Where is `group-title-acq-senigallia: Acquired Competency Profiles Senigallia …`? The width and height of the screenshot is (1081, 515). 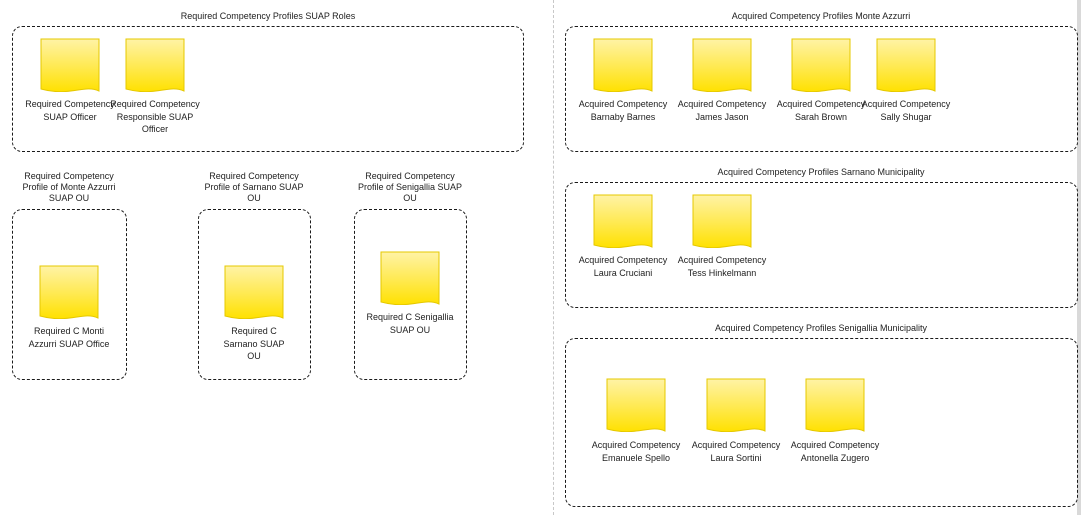
group-title-acq-senigallia: Acquired Competency Profiles Senigallia … is located at coordinates (821, 328).